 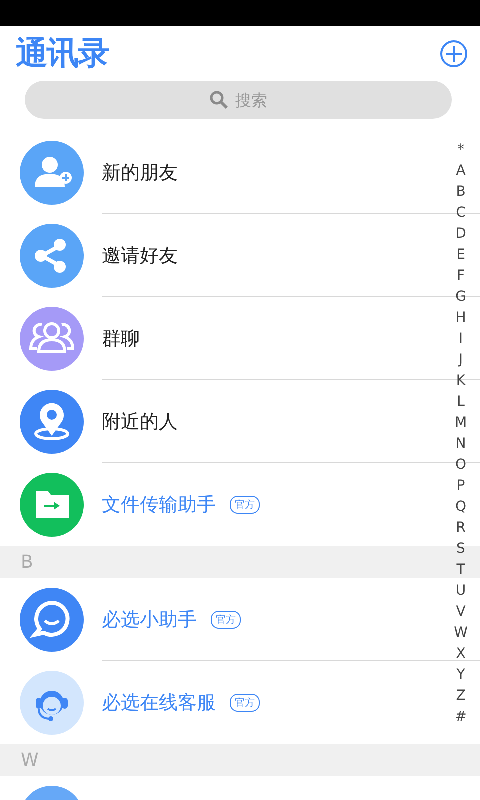 What do you see at coordinates (461, 276) in the screenshot?
I see `index-letter: F` at bounding box center [461, 276].